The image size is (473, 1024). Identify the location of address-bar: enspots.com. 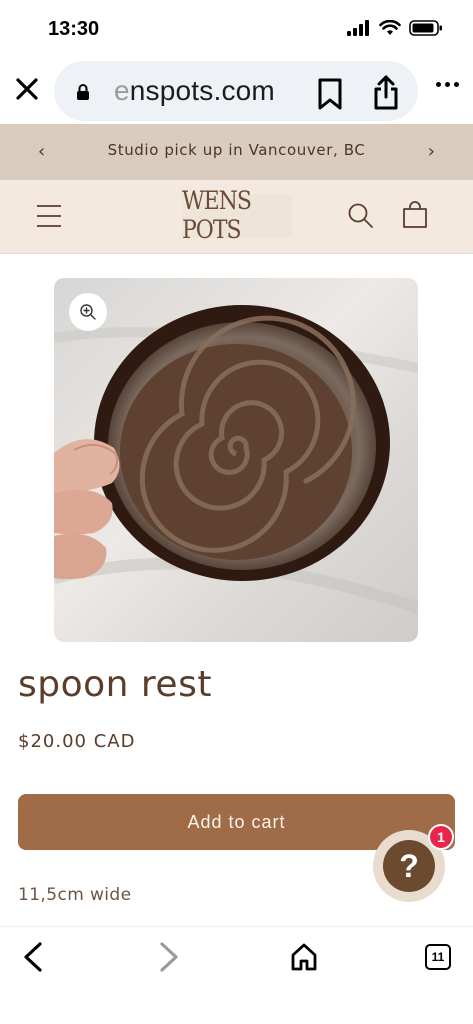
(236, 91).